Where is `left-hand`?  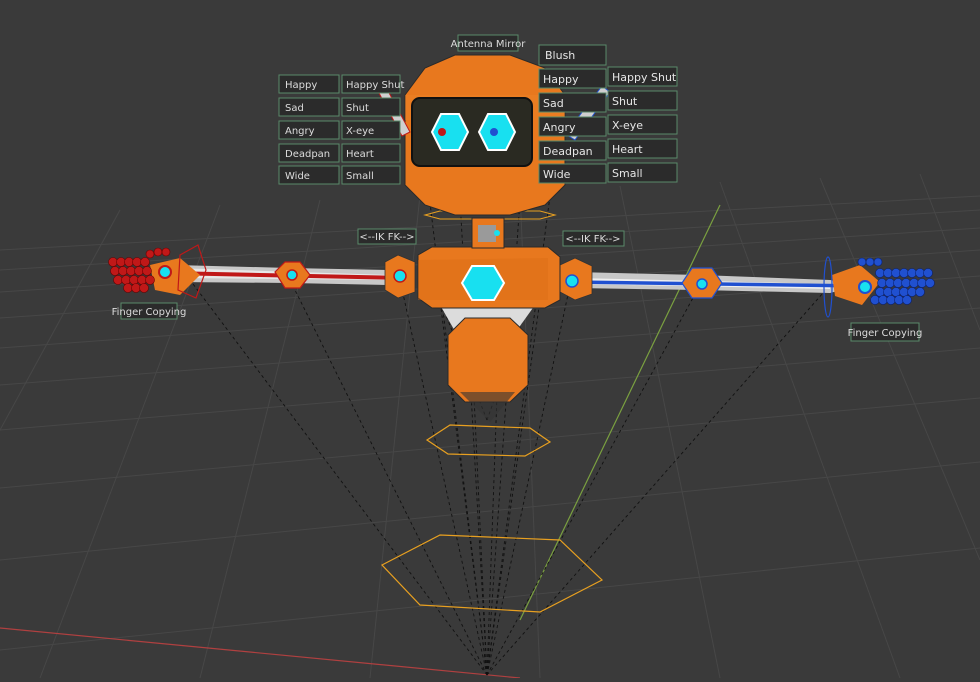 left-hand is located at coordinates (157, 271).